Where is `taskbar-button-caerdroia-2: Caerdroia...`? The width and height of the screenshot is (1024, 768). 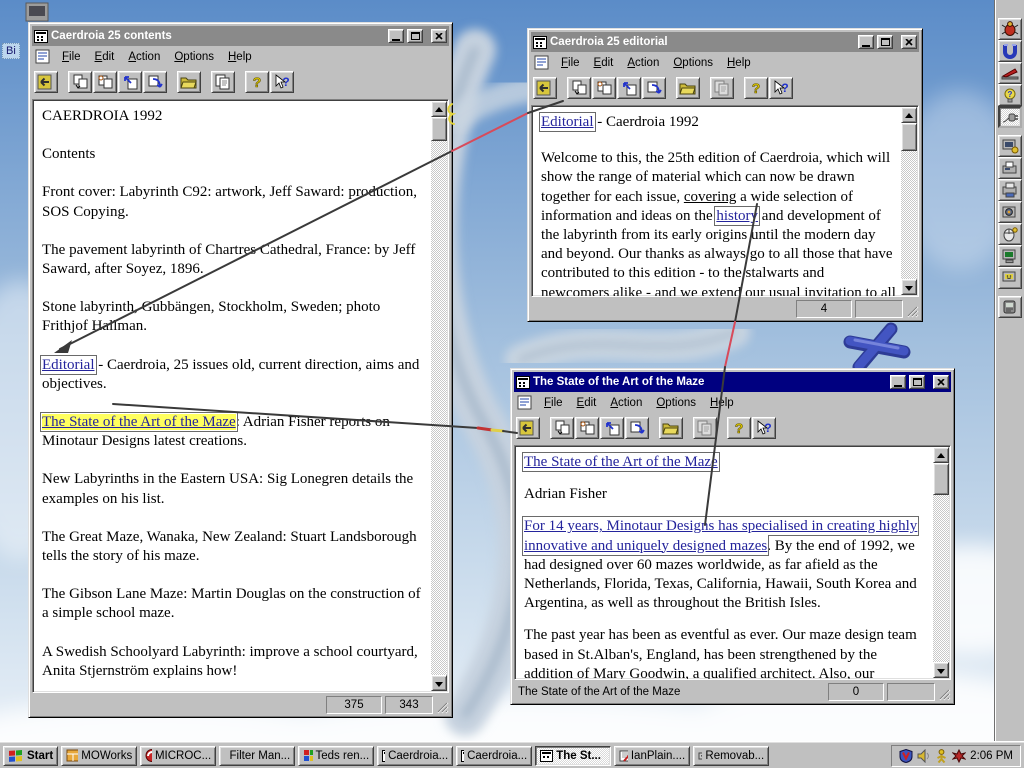 taskbar-button-caerdroia-2: Caerdroia... is located at coordinates (494, 755).